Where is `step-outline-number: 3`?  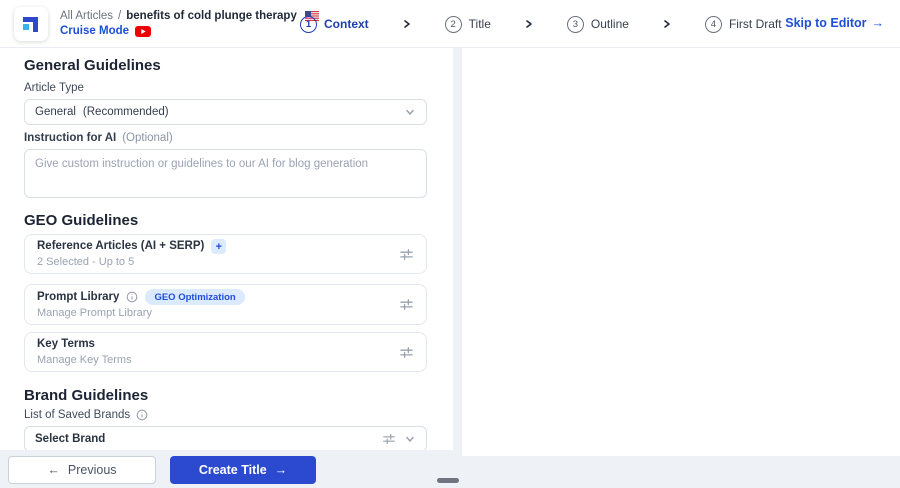
step-outline-number: 3 is located at coordinates (575, 24).